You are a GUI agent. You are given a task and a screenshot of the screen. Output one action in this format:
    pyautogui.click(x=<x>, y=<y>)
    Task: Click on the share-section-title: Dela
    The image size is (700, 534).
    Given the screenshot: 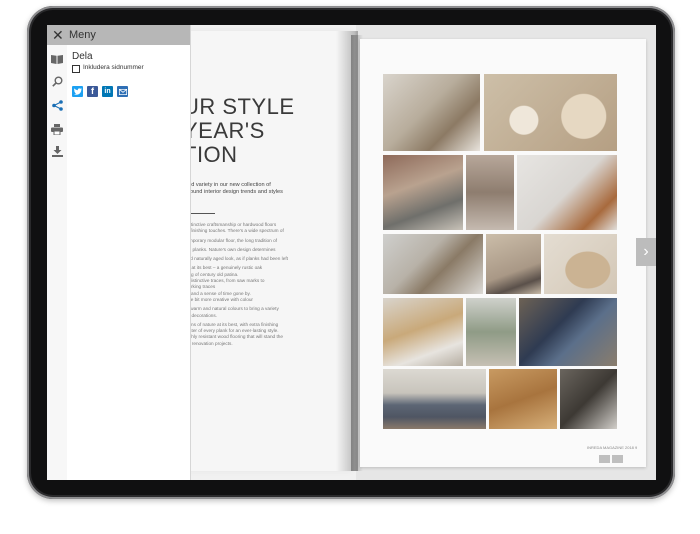 What is the action you would take?
    pyautogui.click(x=82, y=56)
    